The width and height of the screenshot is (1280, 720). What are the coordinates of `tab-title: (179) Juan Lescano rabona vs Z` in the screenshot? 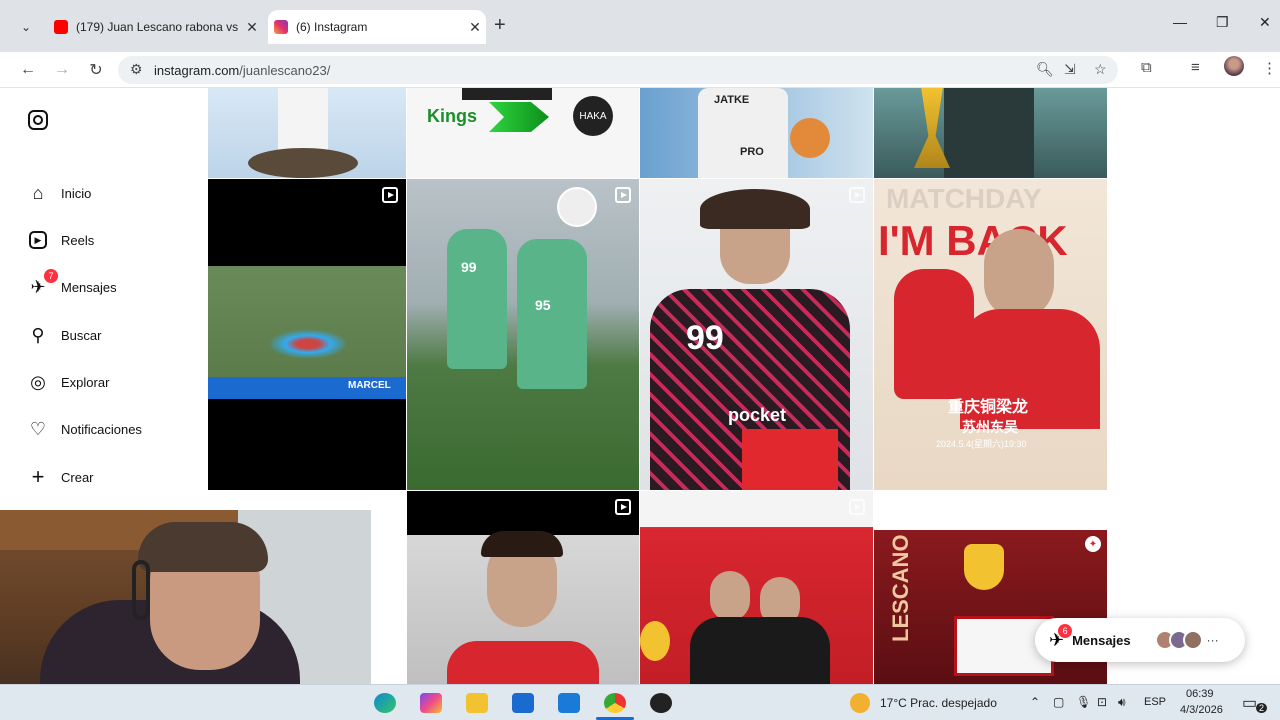 It's located at (158, 27).